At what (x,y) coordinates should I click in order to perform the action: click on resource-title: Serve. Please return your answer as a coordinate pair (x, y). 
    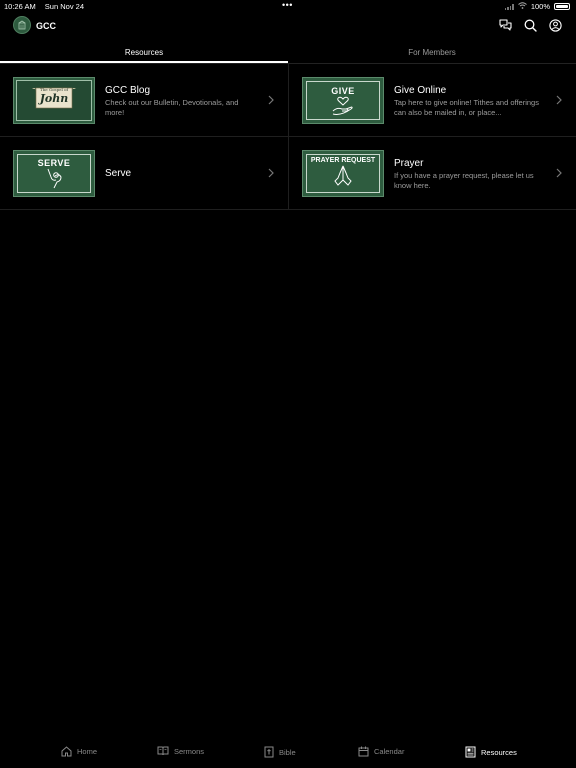
    Looking at the image, I should click on (118, 173).